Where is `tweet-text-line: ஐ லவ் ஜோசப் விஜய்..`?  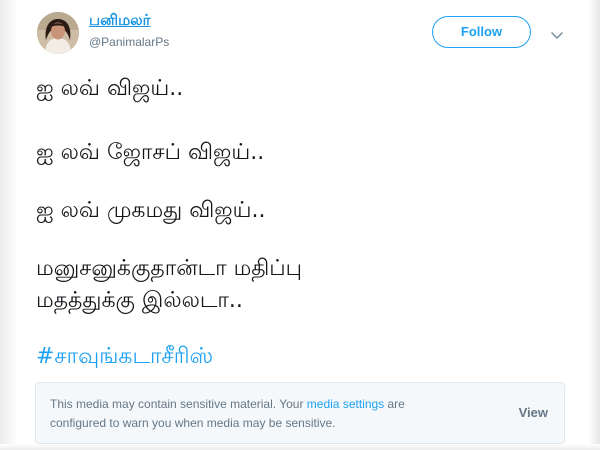
tweet-text-line: ஐ லவ் ஜோசப் விஜய்.. is located at coordinates (150, 152).